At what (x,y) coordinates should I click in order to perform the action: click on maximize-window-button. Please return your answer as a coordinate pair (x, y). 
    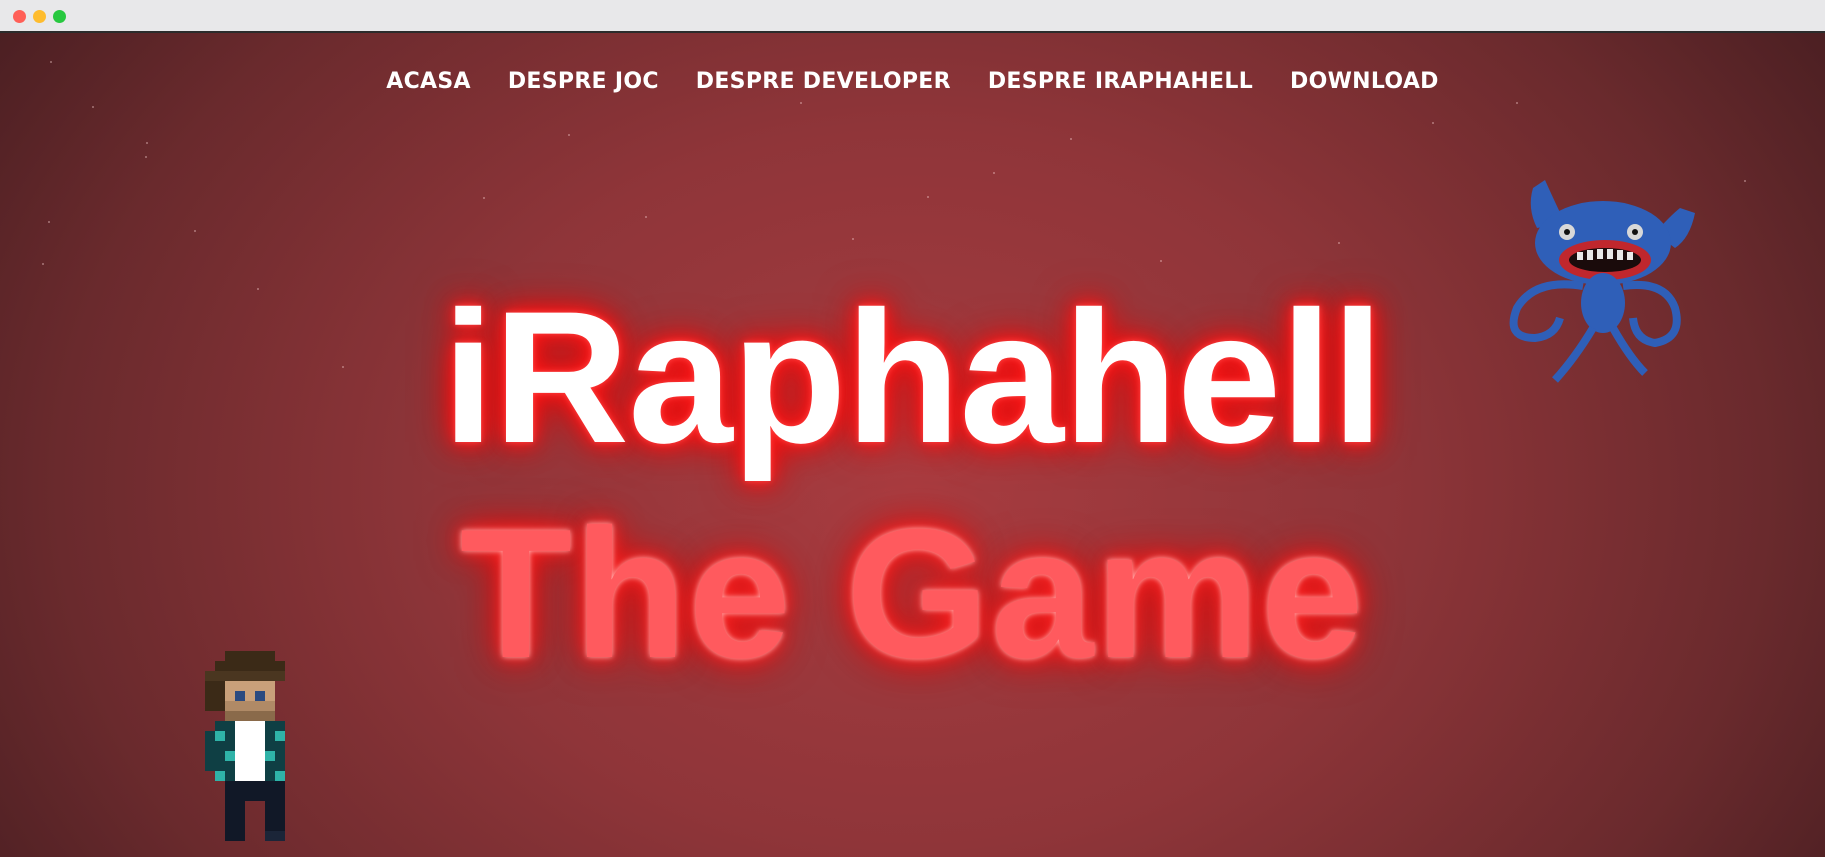
    Looking at the image, I should click on (59, 16).